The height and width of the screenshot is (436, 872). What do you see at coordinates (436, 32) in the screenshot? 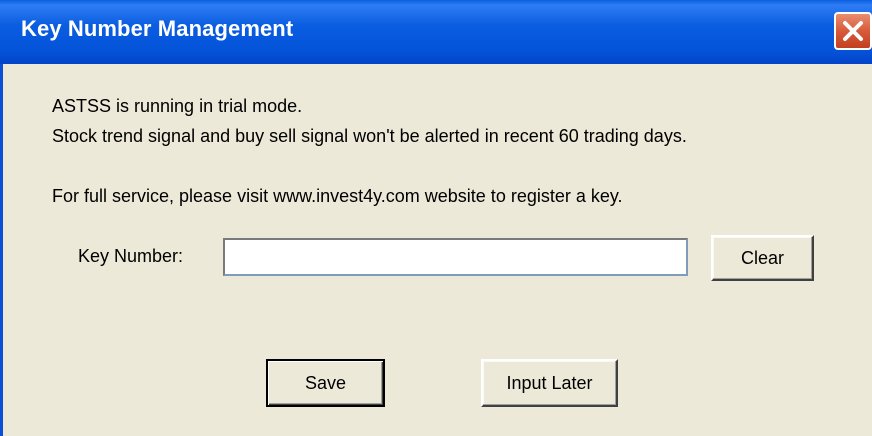
I see `title-bar: Key Number Management` at bounding box center [436, 32].